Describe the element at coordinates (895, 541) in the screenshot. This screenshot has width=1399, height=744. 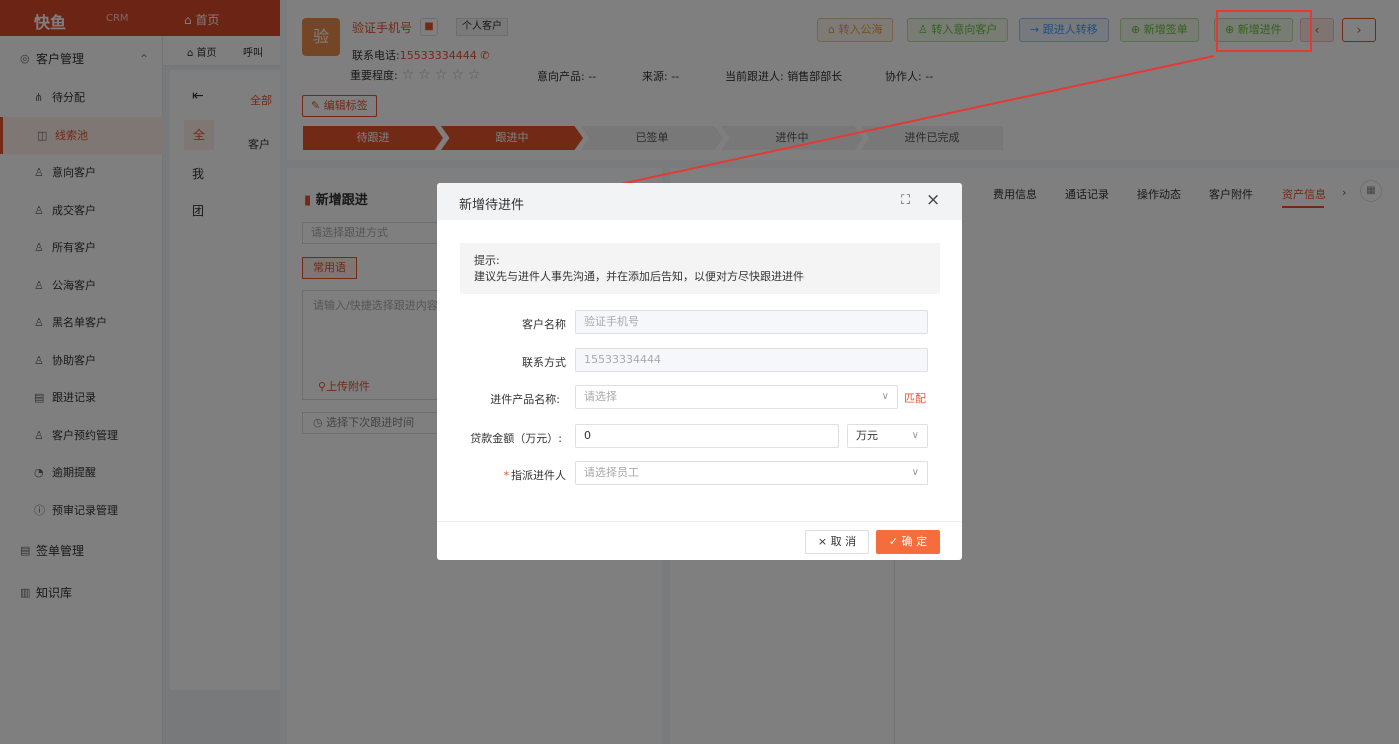
I see `check-icon: ✓` at that location.